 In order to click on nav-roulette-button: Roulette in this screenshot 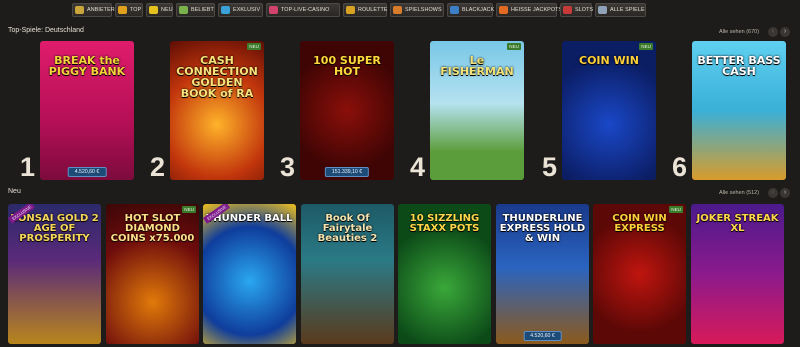, I will do `click(365, 10)`.